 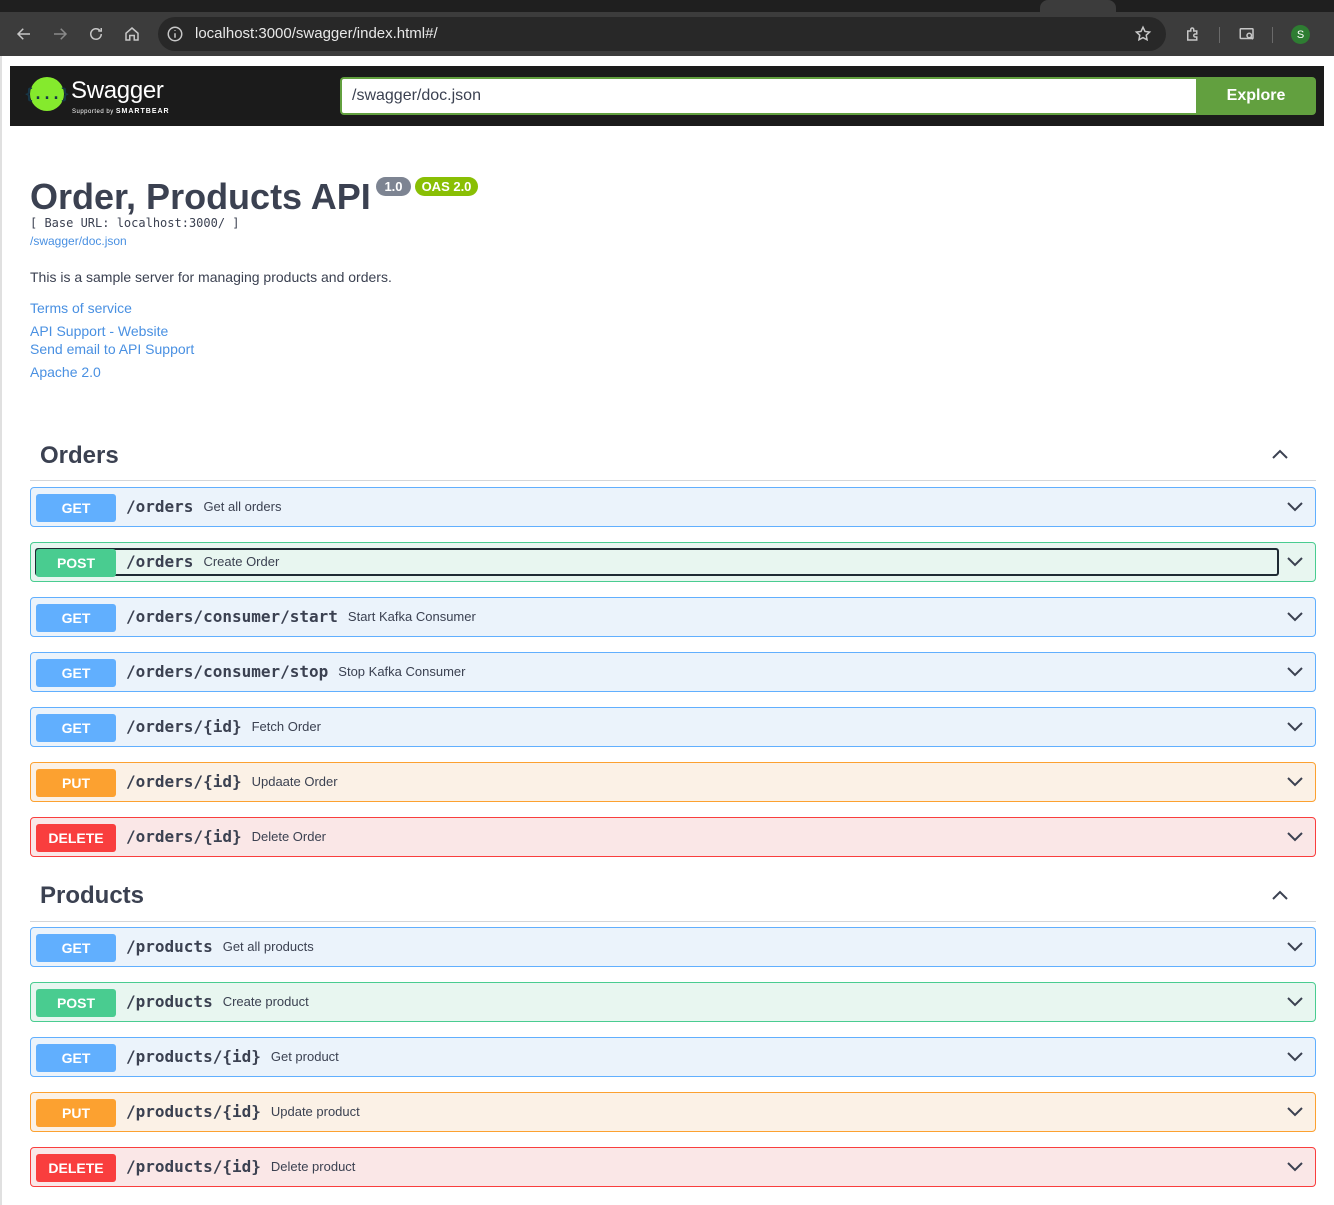 What do you see at coordinates (662, 34) in the screenshot?
I see `address-bar: localhost:3000/swagger/index.html#/` at bounding box center [662, 34].